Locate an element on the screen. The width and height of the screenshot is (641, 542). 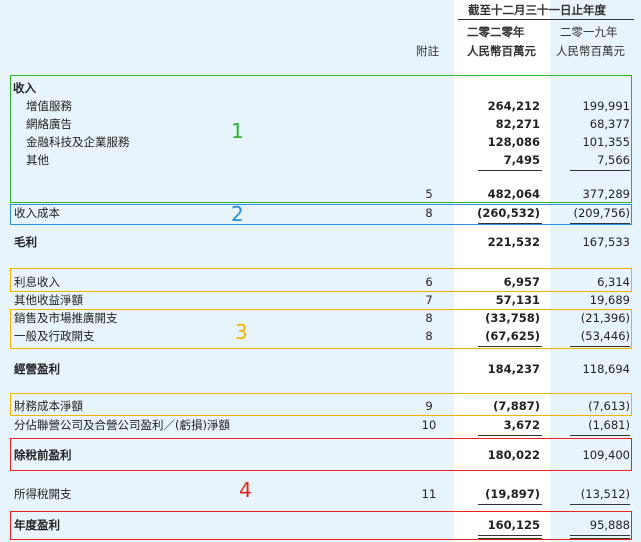
annotation-number-1: 1 is located at coordinates (237, 131).